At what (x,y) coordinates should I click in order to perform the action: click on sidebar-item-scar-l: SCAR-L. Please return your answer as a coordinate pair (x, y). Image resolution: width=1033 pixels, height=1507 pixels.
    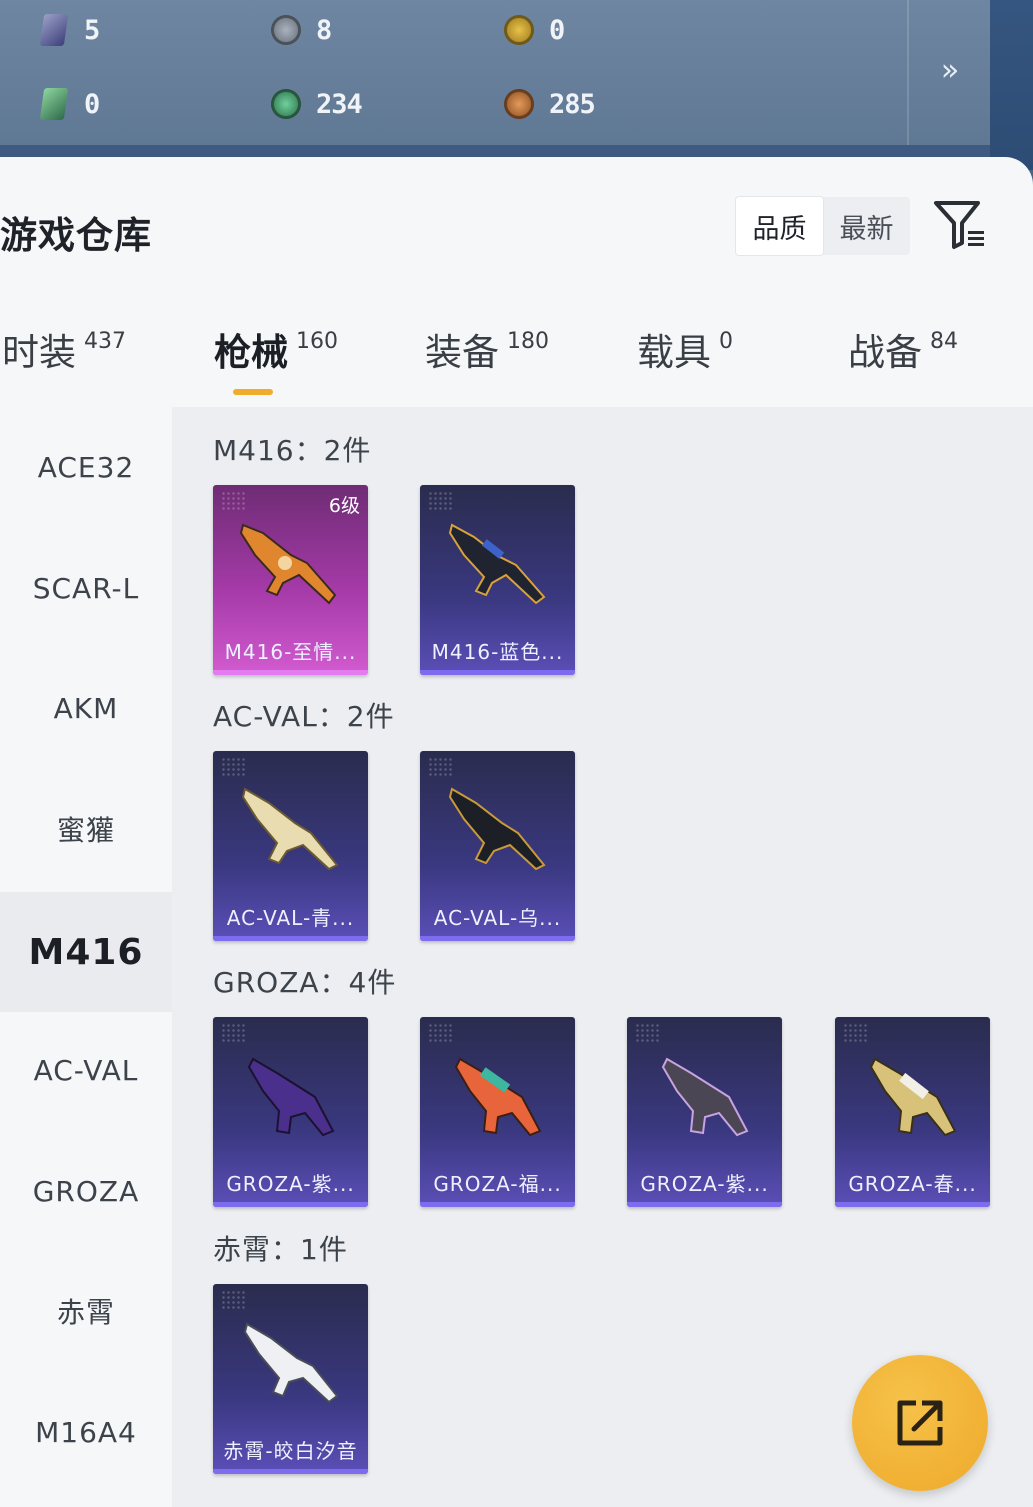
    Looking at the image, I should click on (86, 588).